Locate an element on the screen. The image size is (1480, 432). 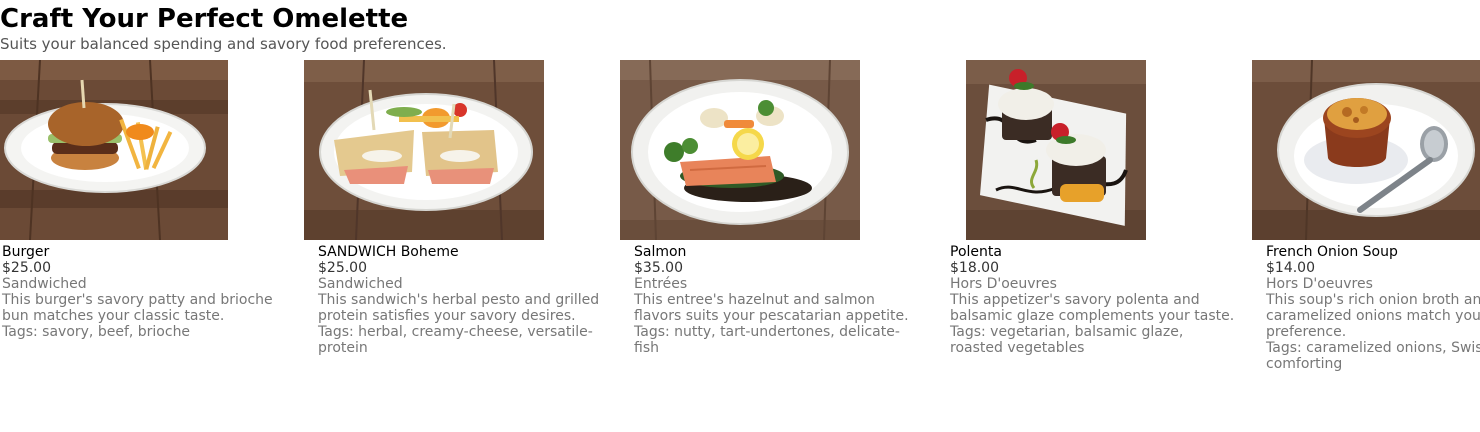
soup-photo is located at coordinates (1366, 150).